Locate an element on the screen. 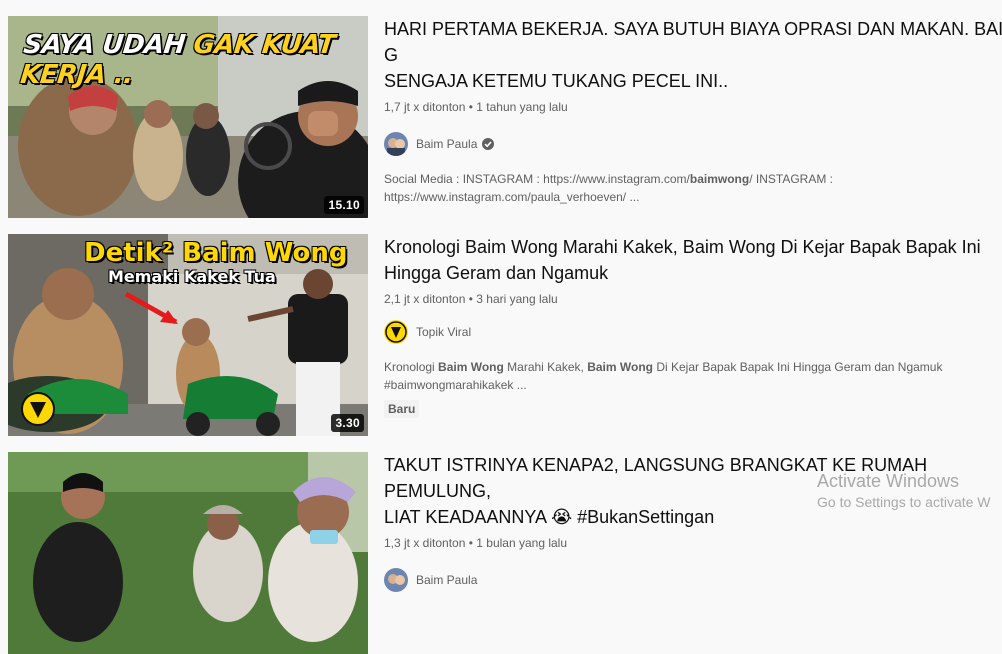  watermark-title: Activate Windows is located at coordinates (888, 481).